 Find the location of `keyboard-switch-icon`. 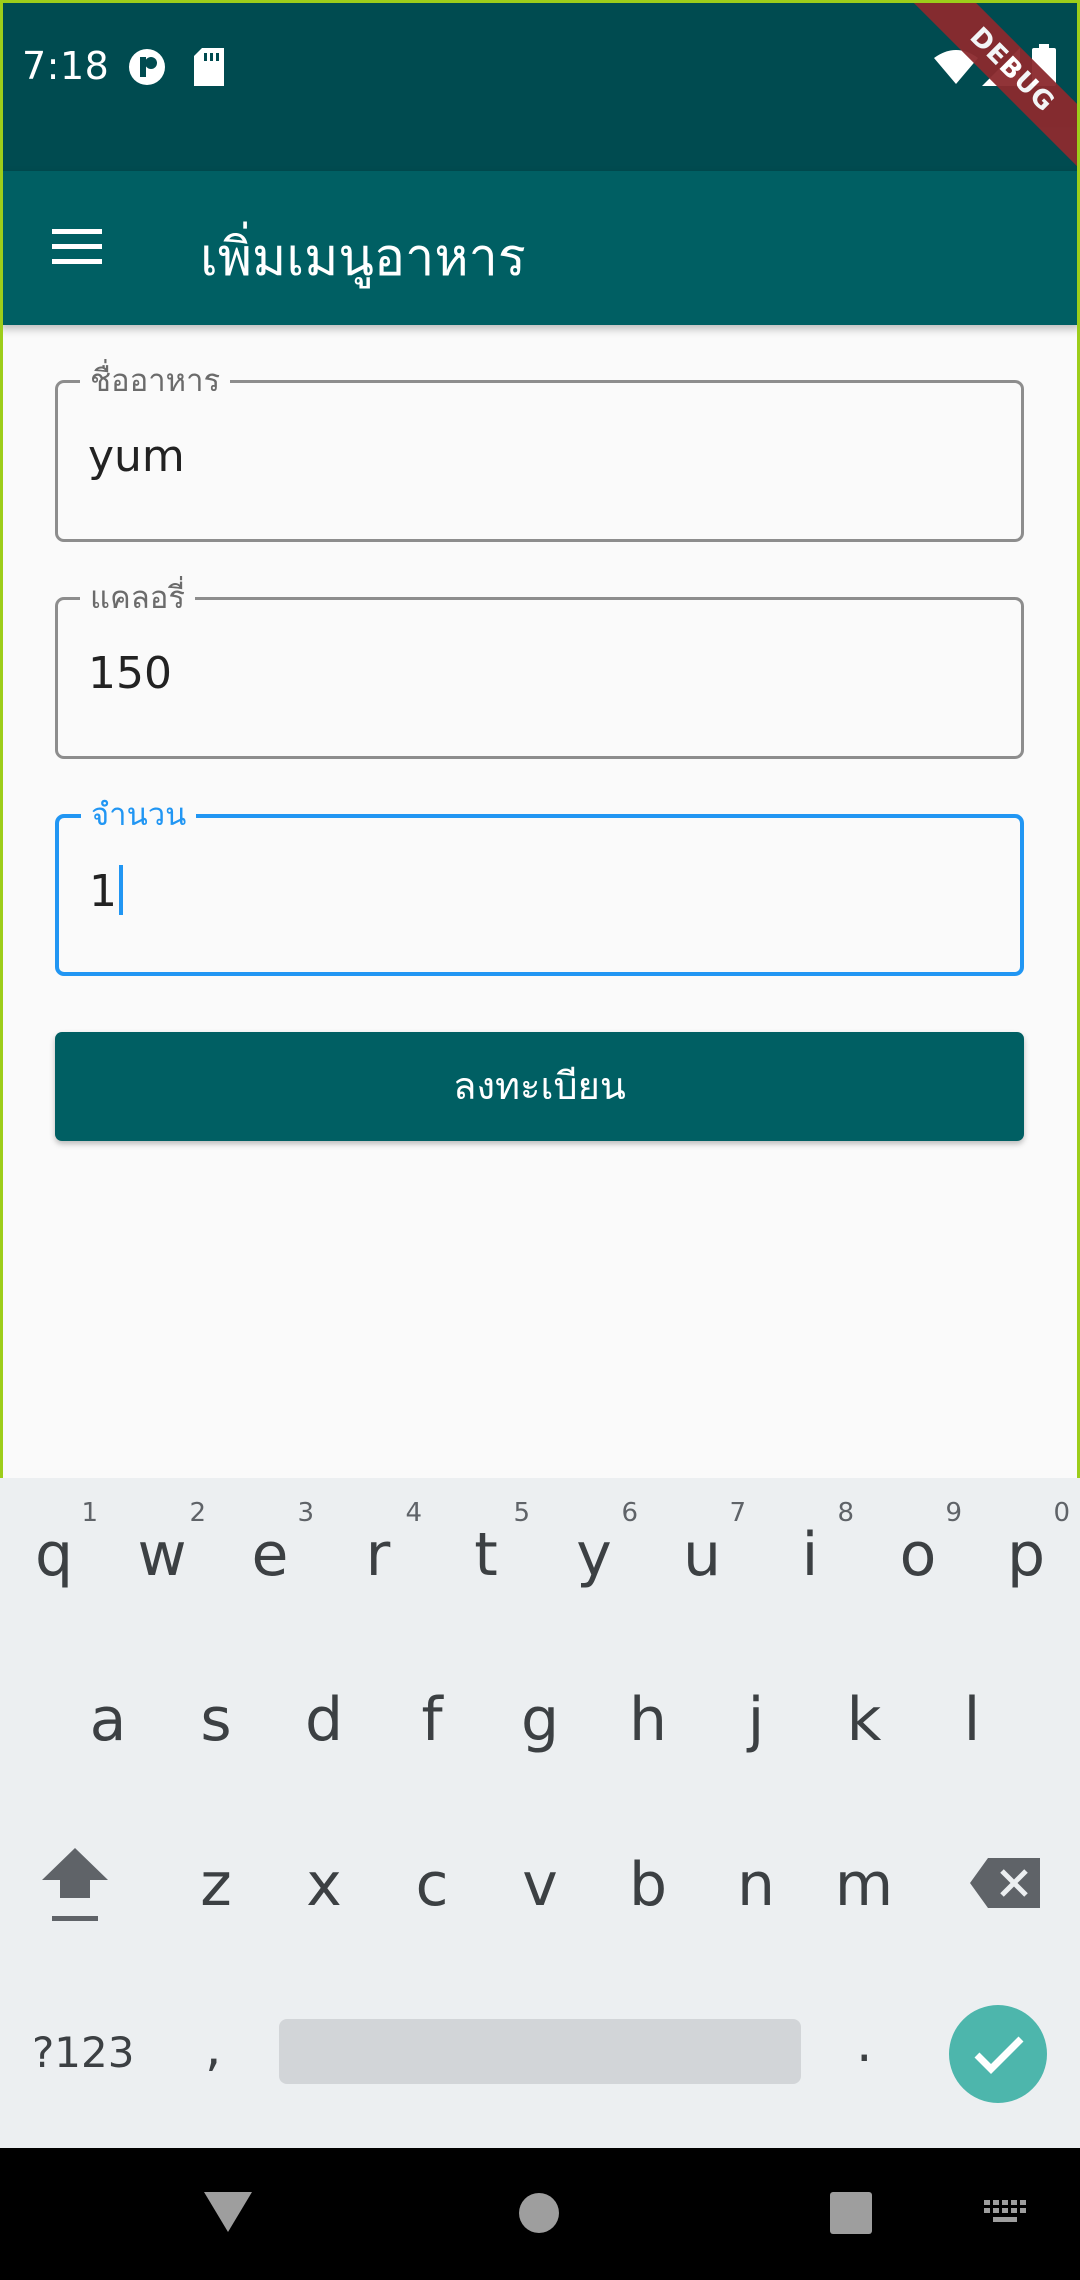

keyboard-switch-icon is located at coordinates (1006, 2216).